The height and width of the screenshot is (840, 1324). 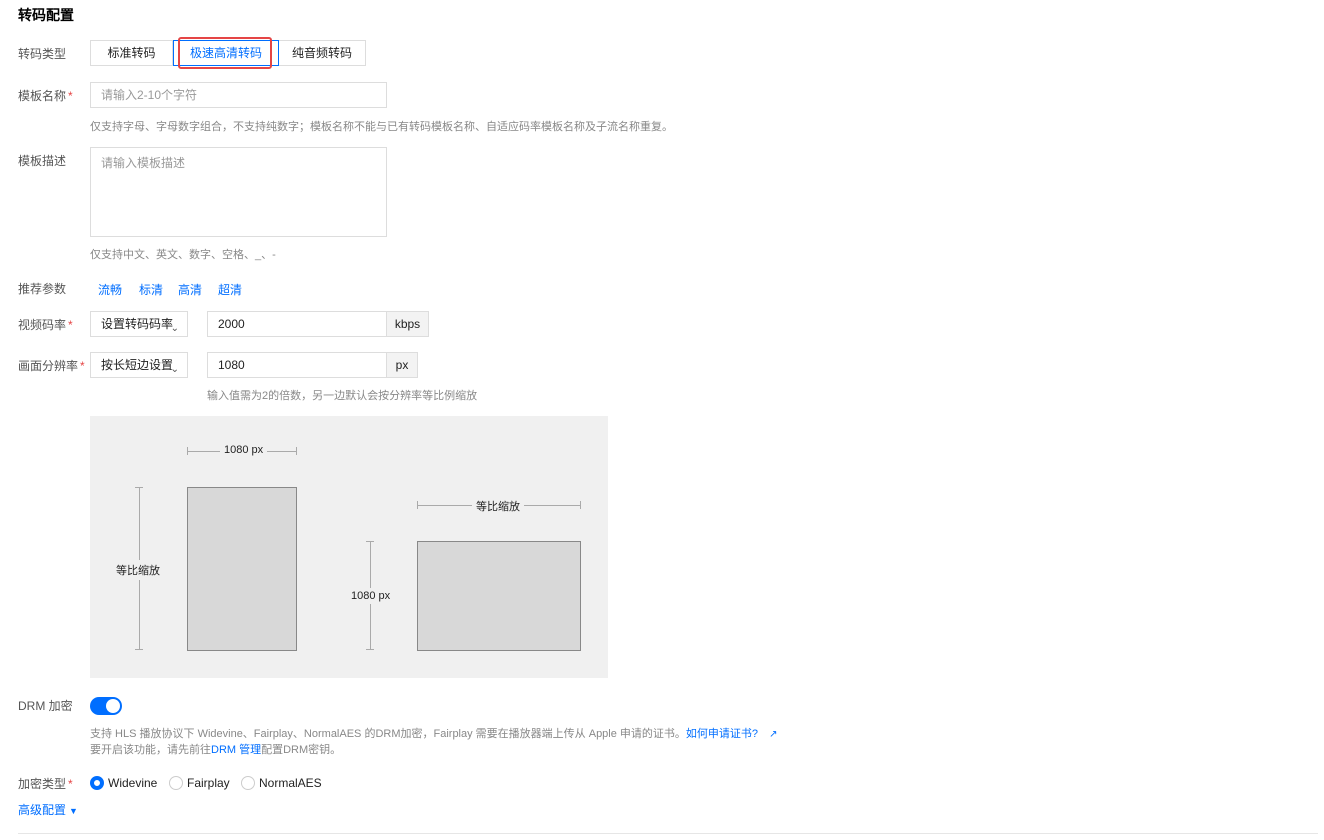 What do you see at coordinates (132, 783) in the screenshot?
I see `radio-widevine-label: Widevine` at bounding box center [132, 783].